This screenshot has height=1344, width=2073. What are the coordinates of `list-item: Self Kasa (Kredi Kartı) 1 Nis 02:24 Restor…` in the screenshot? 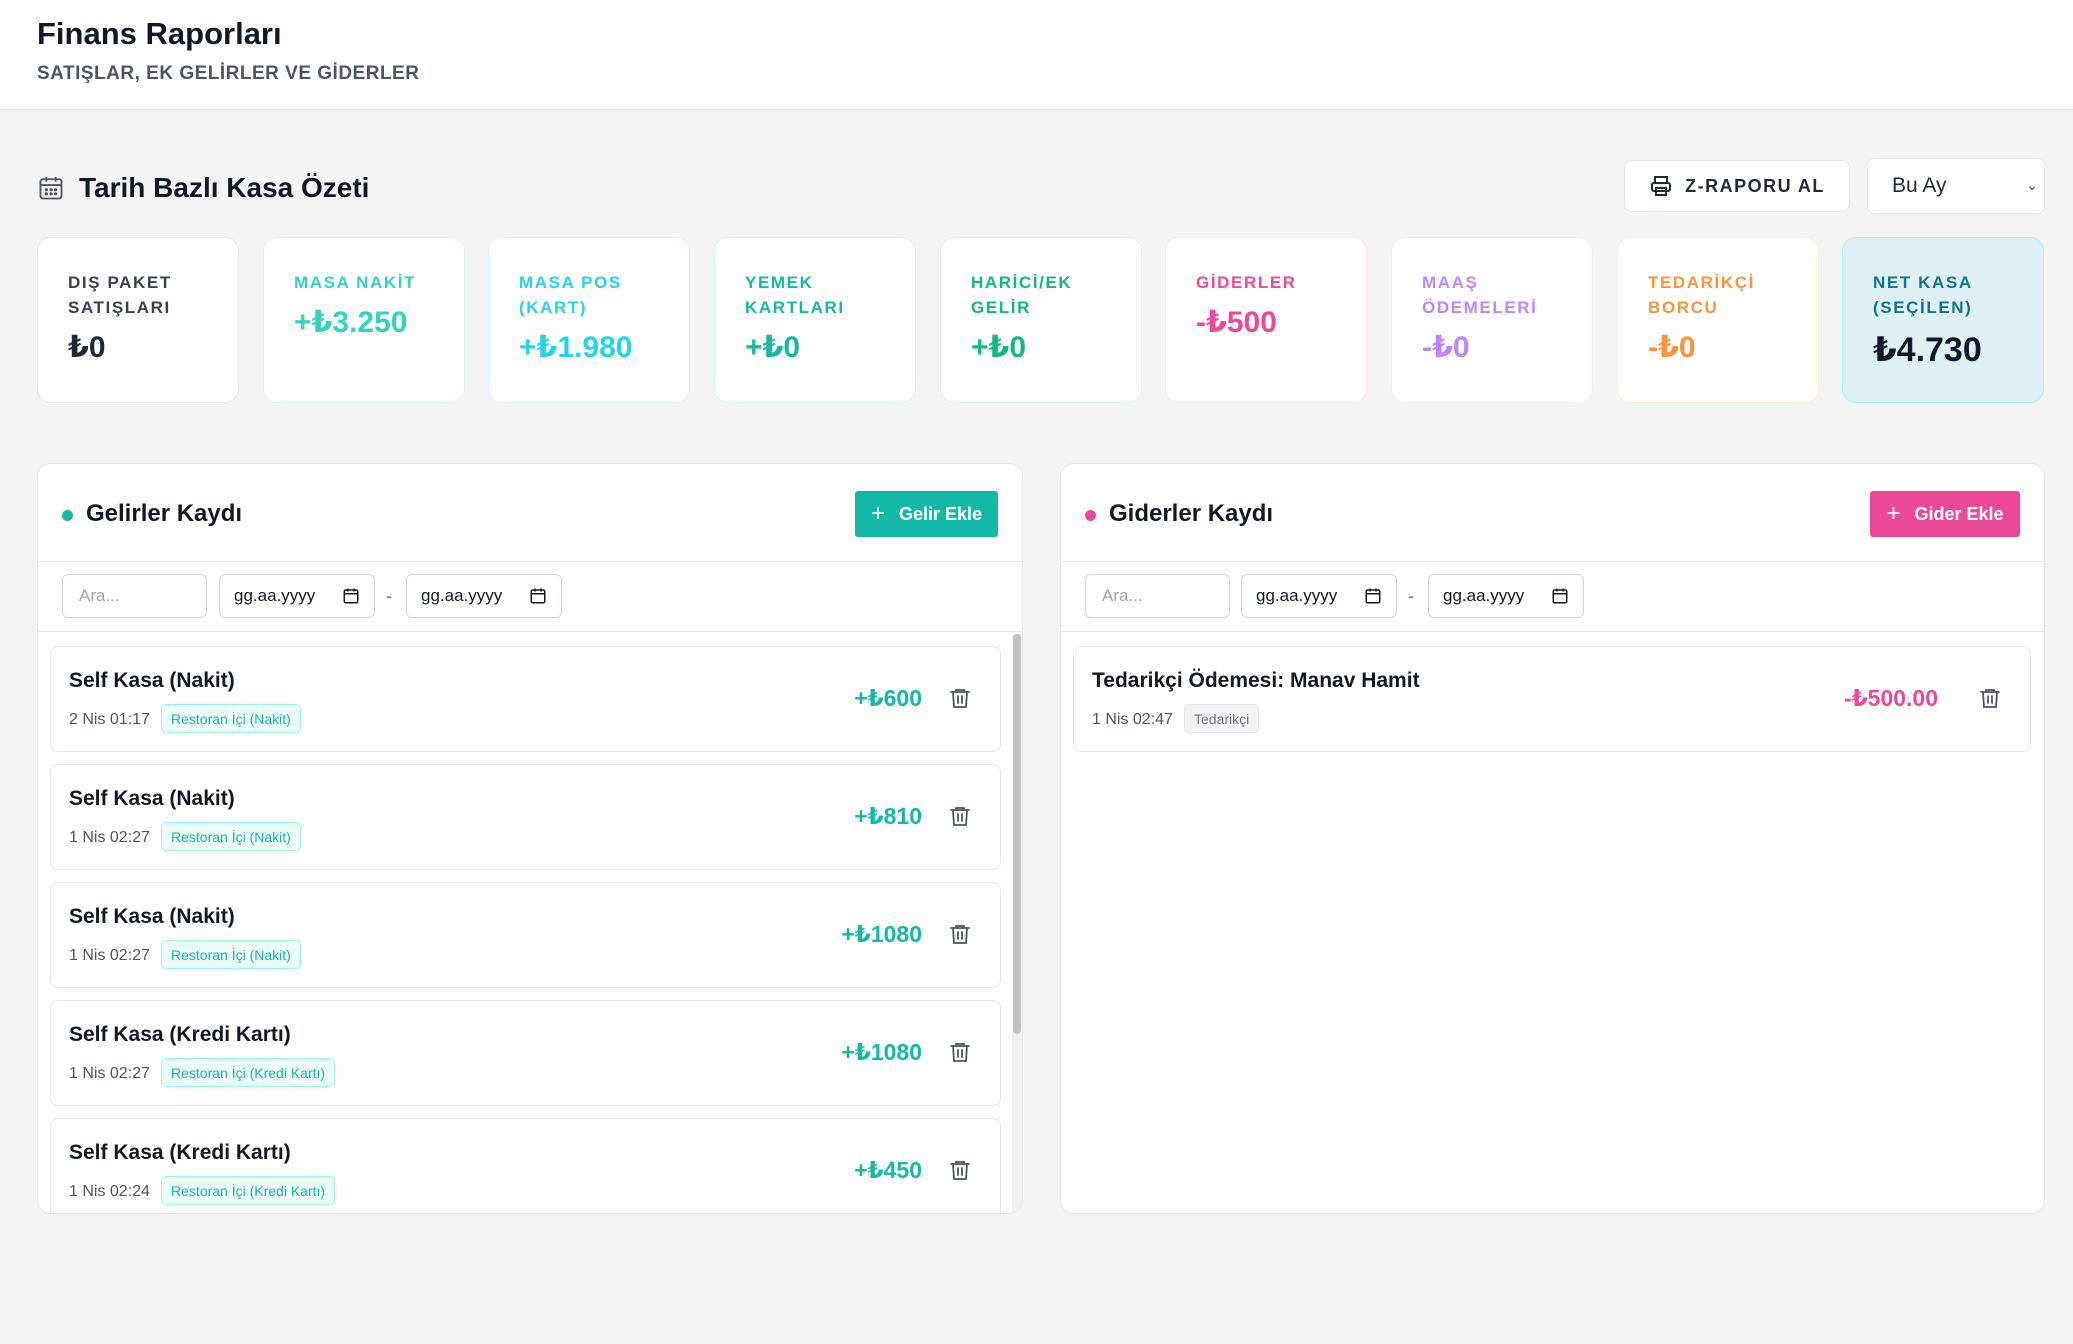 It's located at (525, 1165).